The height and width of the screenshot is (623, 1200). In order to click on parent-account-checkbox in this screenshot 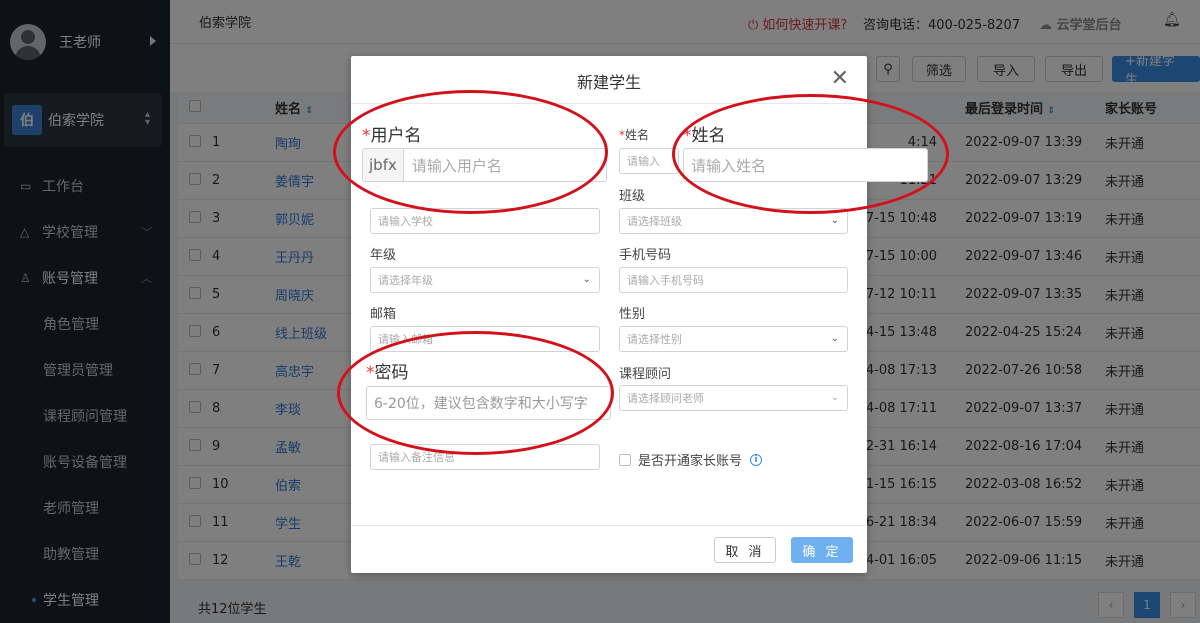, I will do `click(625, 459)`.